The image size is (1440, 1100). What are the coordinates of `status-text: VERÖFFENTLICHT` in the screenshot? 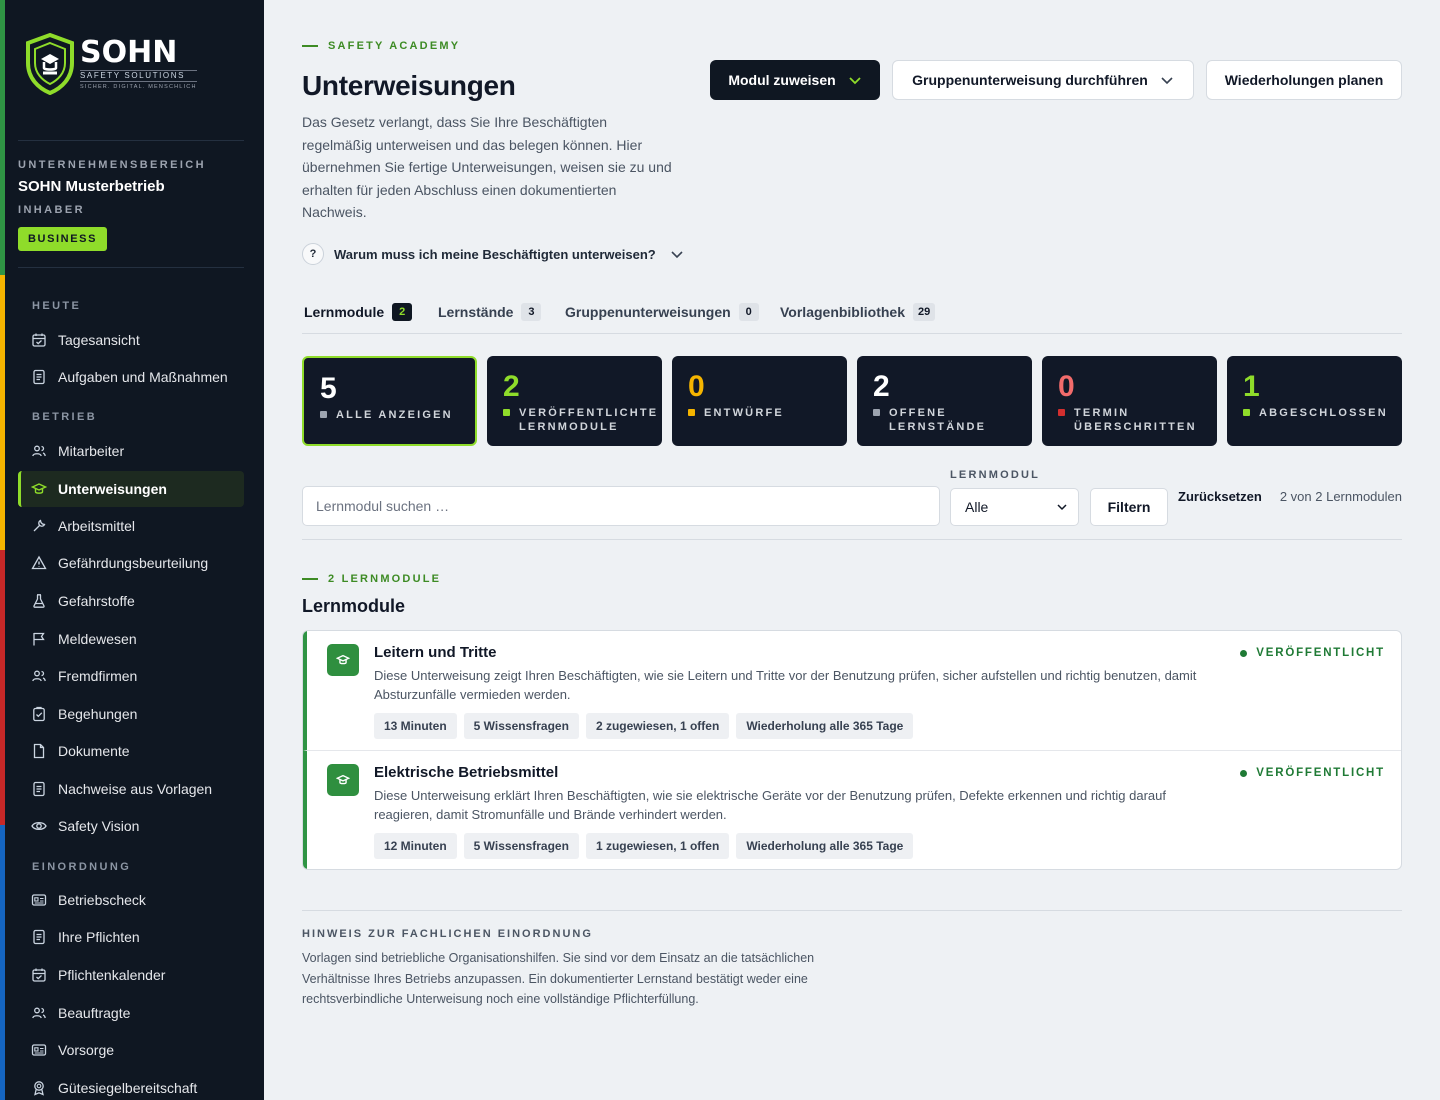 It's located at (1320, 773).